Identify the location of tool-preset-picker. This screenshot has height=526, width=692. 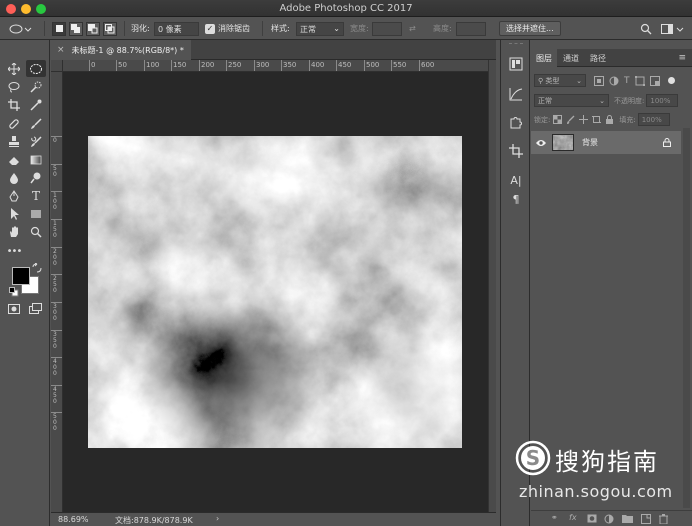
(20, 28).